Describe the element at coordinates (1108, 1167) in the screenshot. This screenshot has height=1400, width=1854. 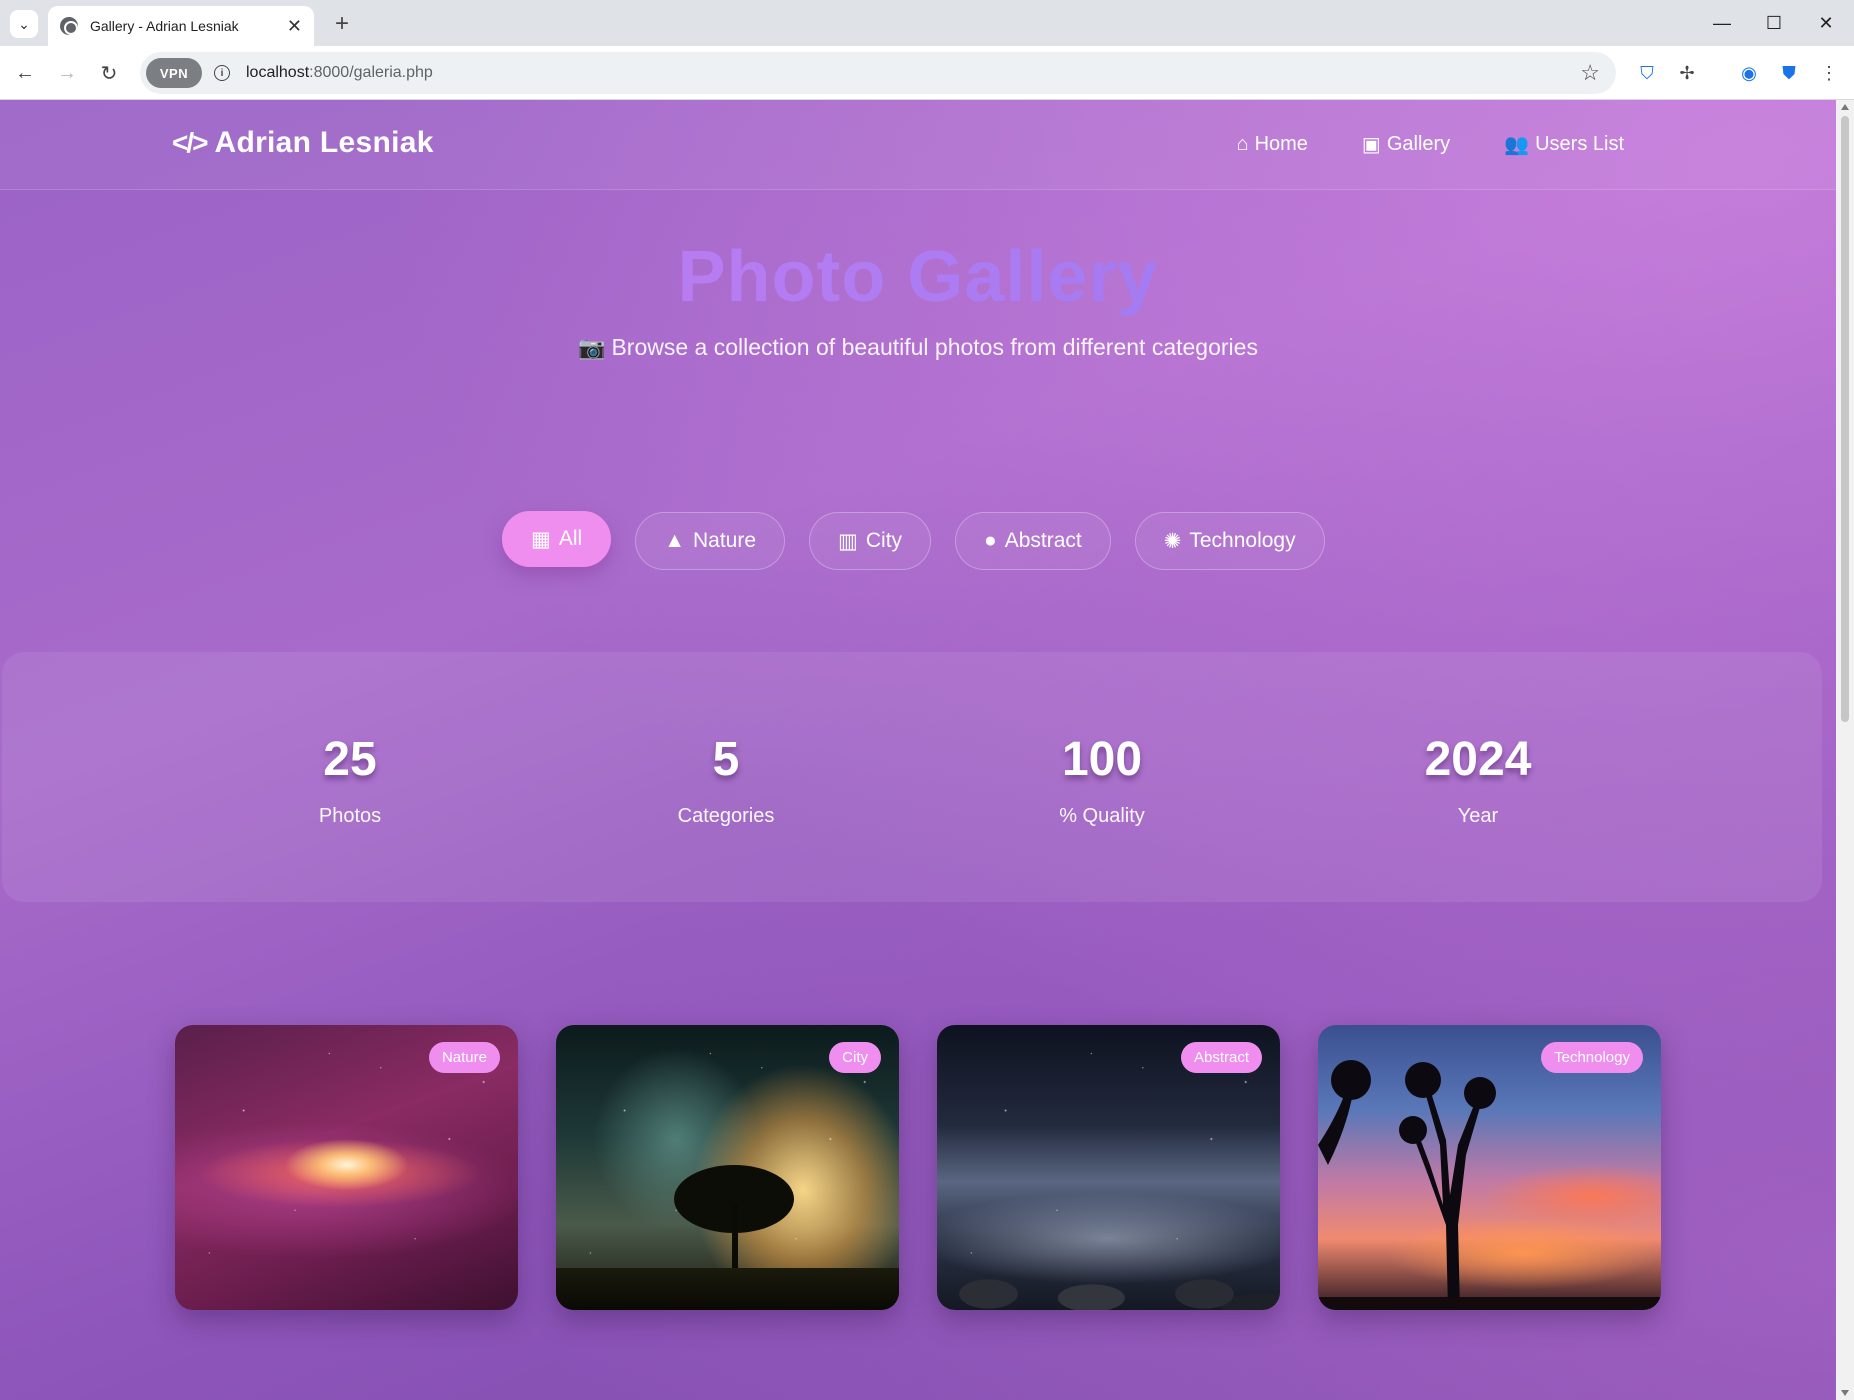
I see `photo-card: Abstract` at that location.